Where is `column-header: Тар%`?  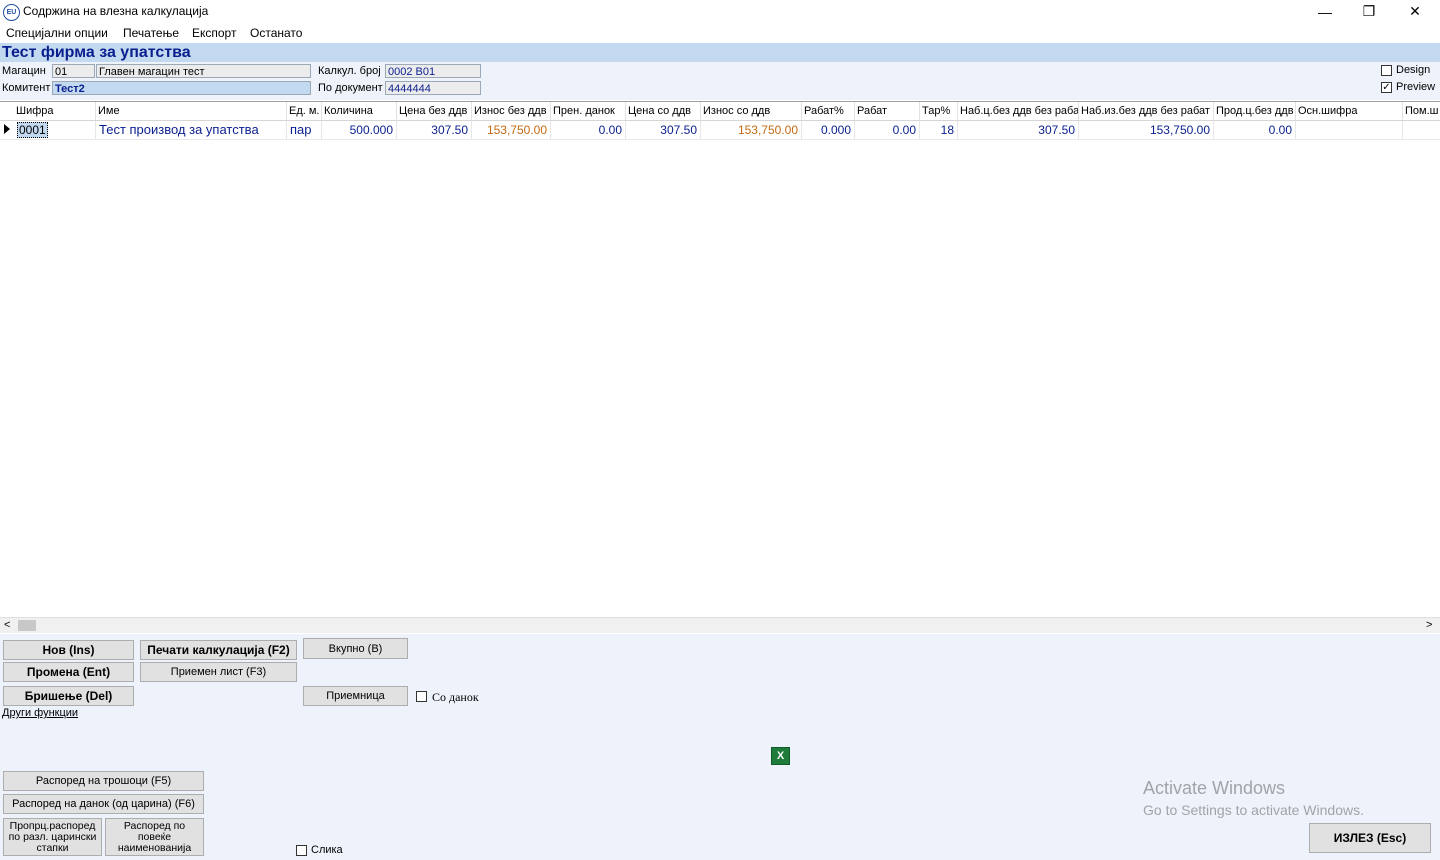
column-header: Тар% is located at coordinates (939, 111).